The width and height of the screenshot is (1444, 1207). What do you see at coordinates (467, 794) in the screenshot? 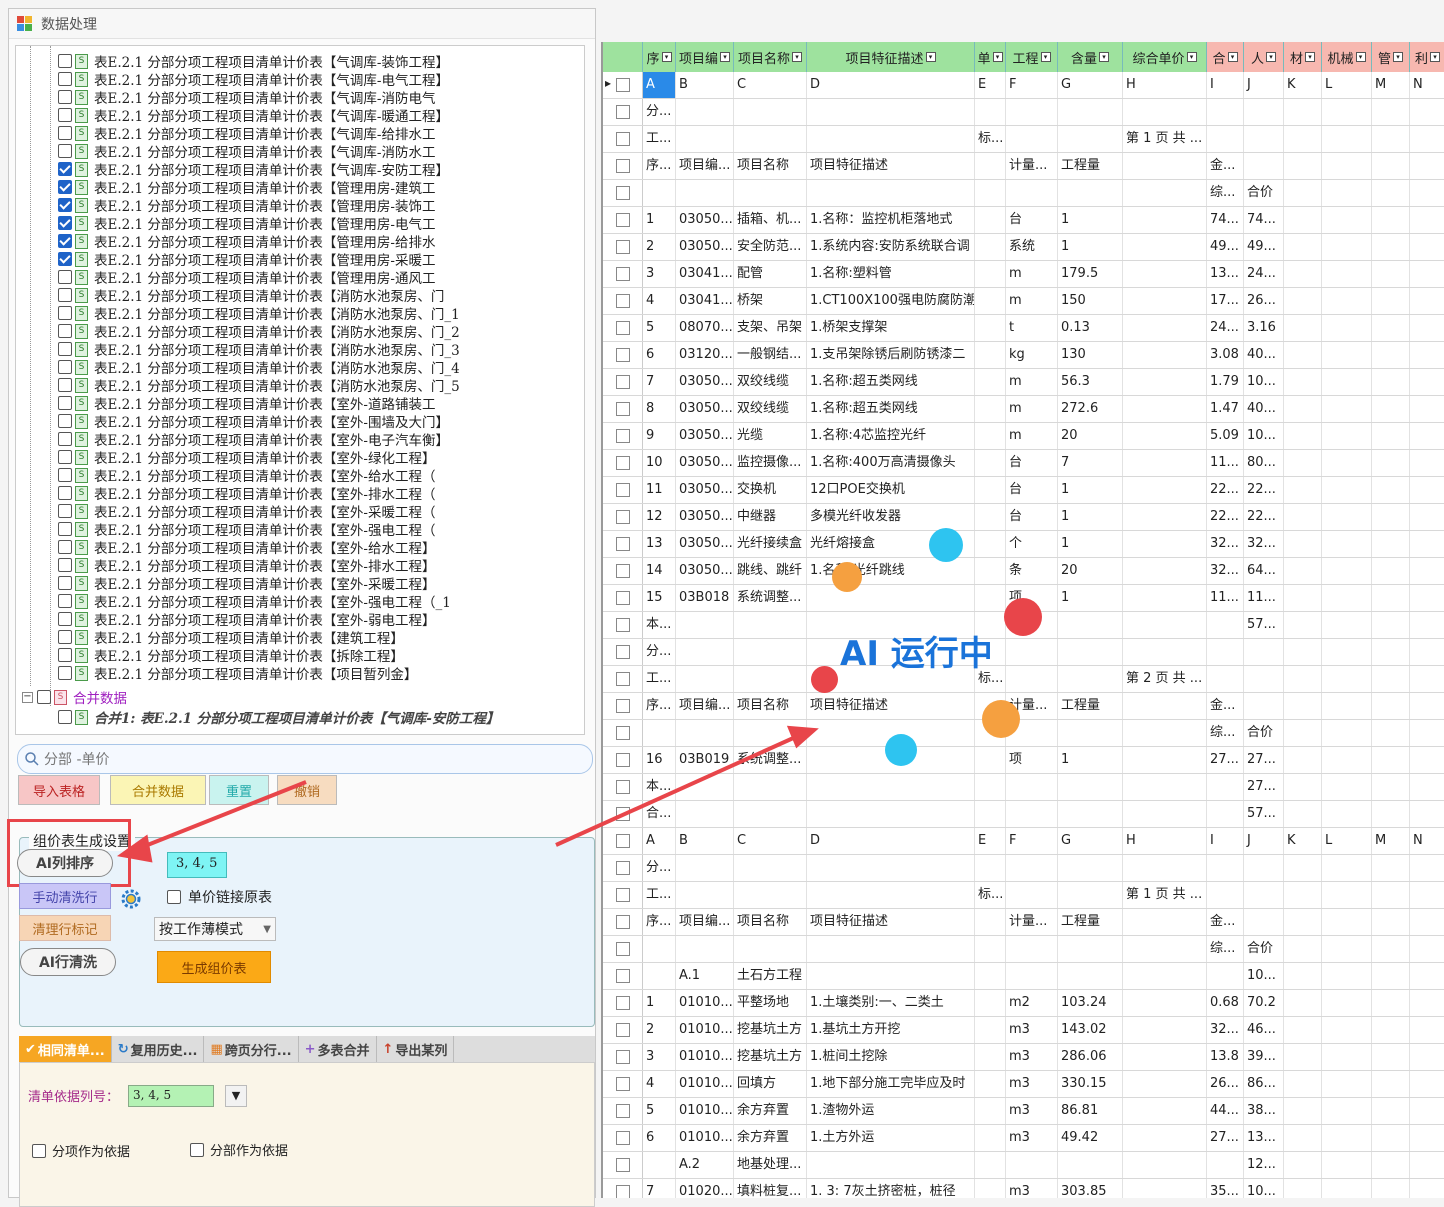
I see `annotation-arrows` at bounding box center [467, 794].